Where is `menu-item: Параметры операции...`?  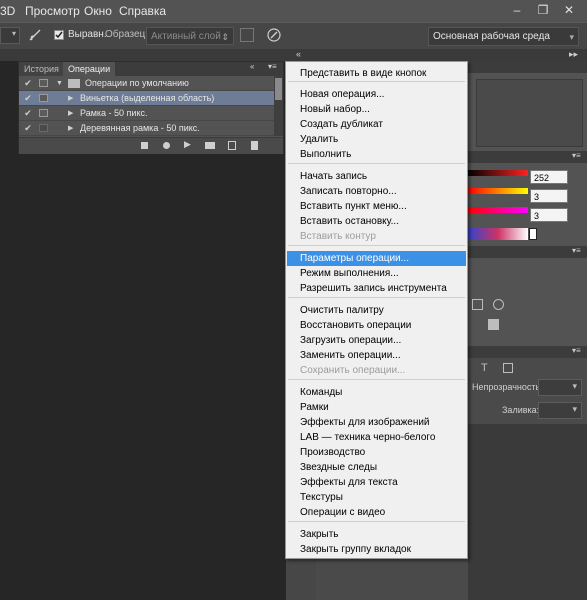 menu-item: Параметры операции... is located at coordinates (376, 258).